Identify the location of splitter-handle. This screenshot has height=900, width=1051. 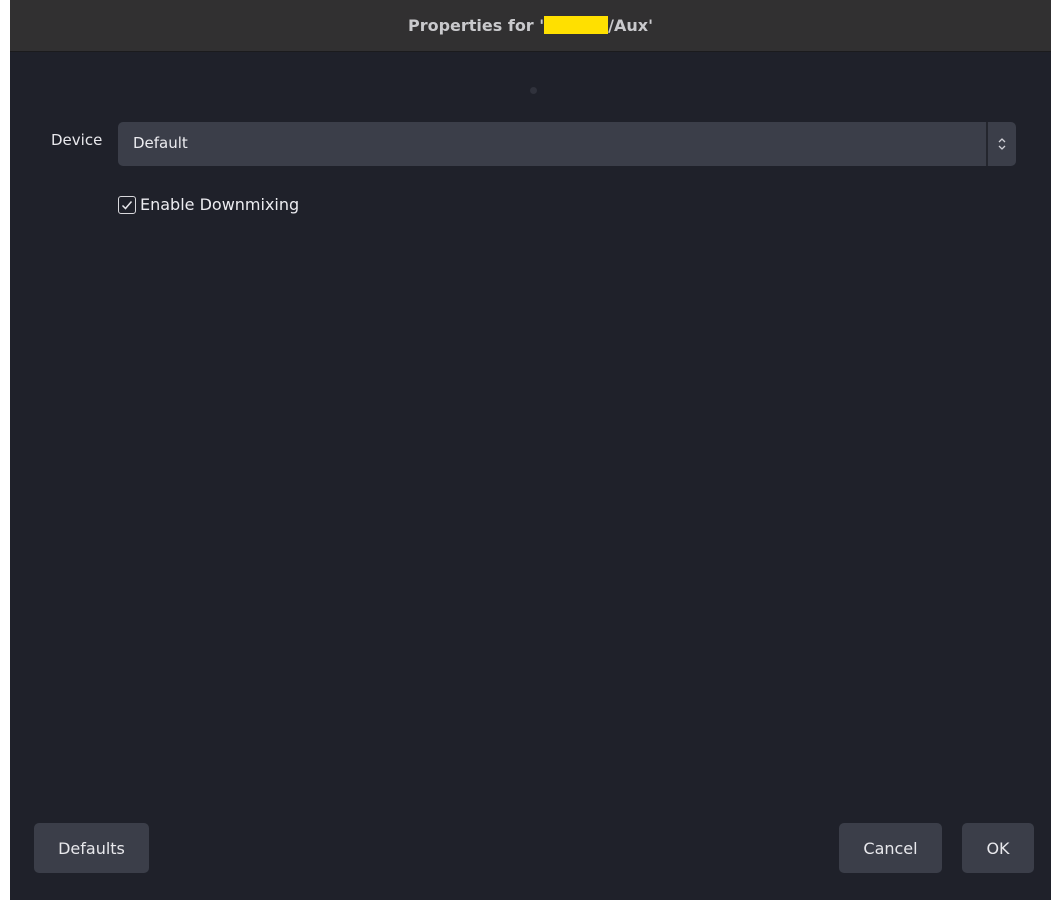
(533, 90).